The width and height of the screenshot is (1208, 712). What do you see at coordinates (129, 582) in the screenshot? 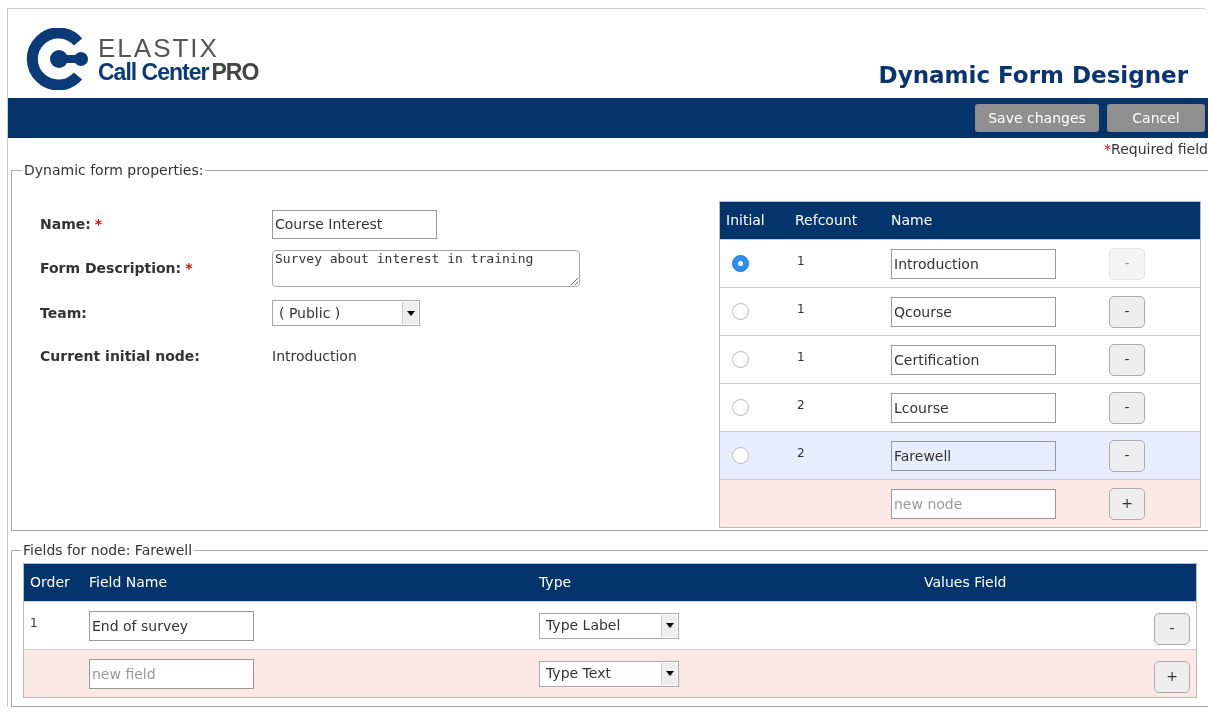
I see `column-header: Field Name` at bounding box center [129, 582].